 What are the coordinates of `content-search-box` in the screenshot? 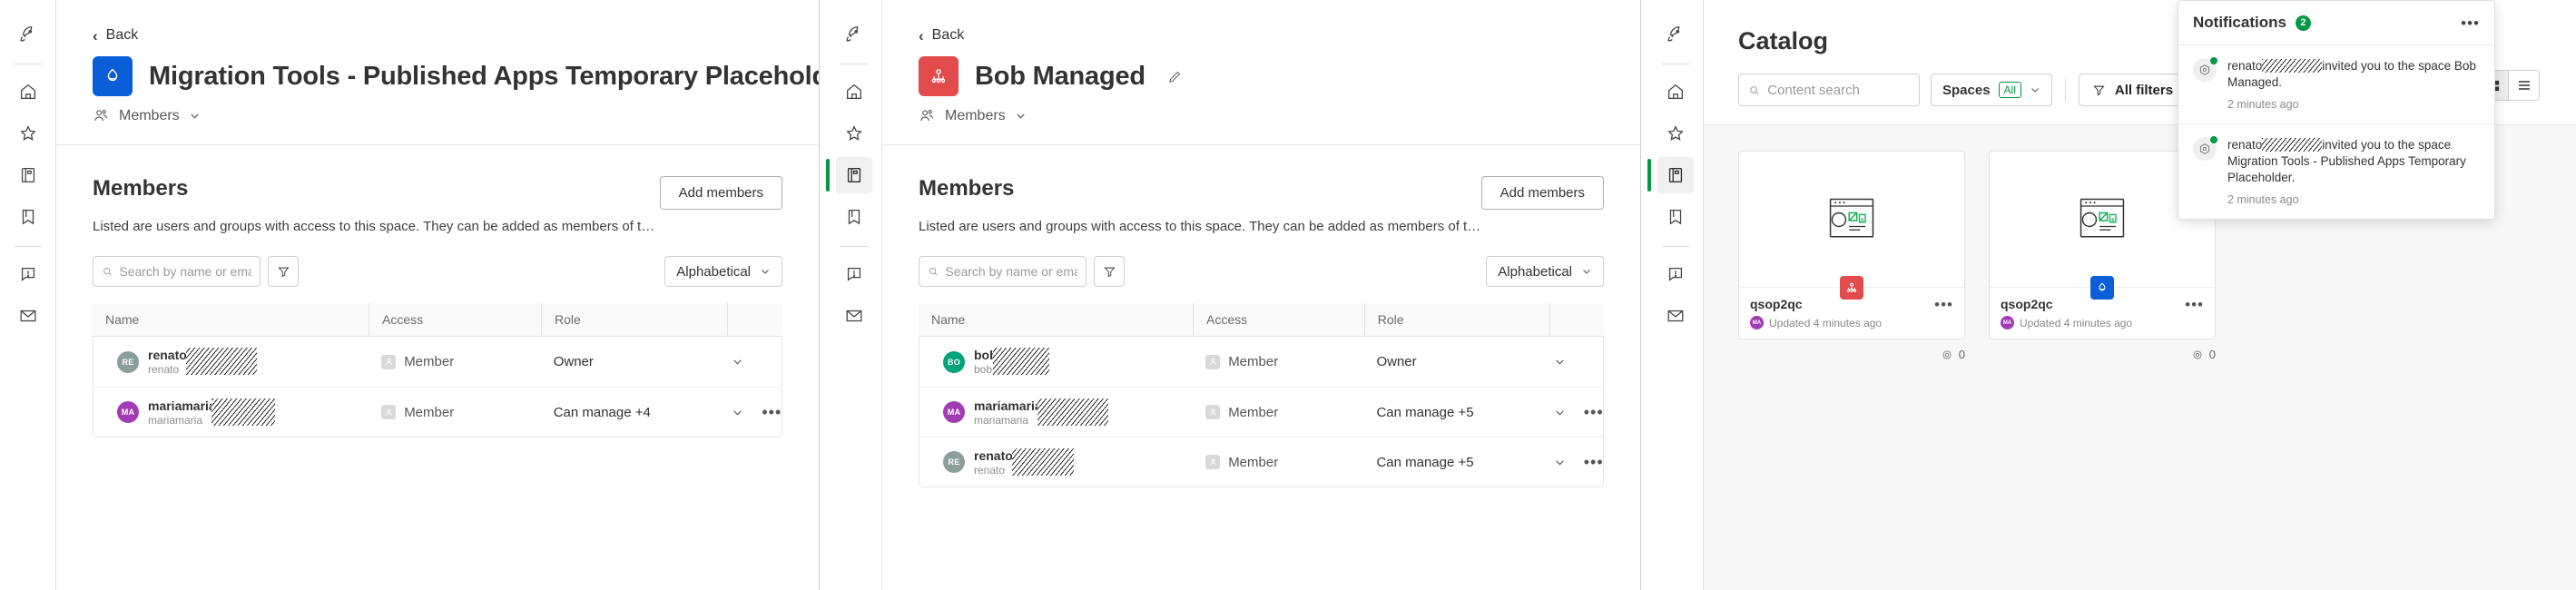 It's located at (1829, 90).